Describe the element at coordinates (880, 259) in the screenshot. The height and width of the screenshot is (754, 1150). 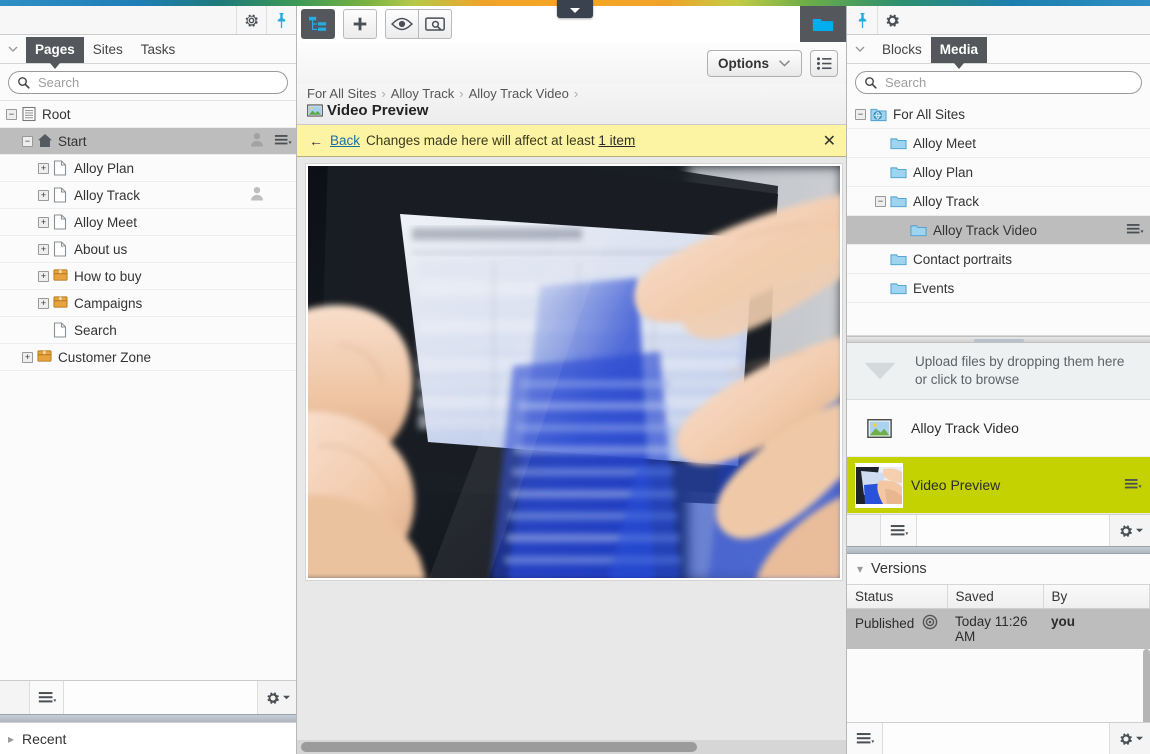
I see `expander-placeholder` at that location.